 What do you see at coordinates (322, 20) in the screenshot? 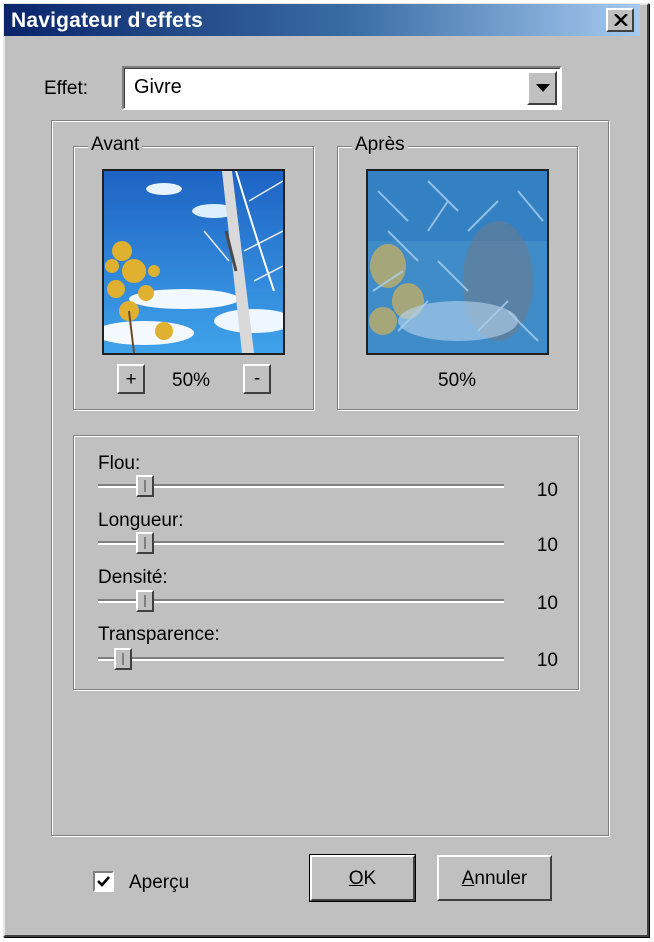
I see `title-bar: Navigateur d'effets` at bounding box center [322, 20].